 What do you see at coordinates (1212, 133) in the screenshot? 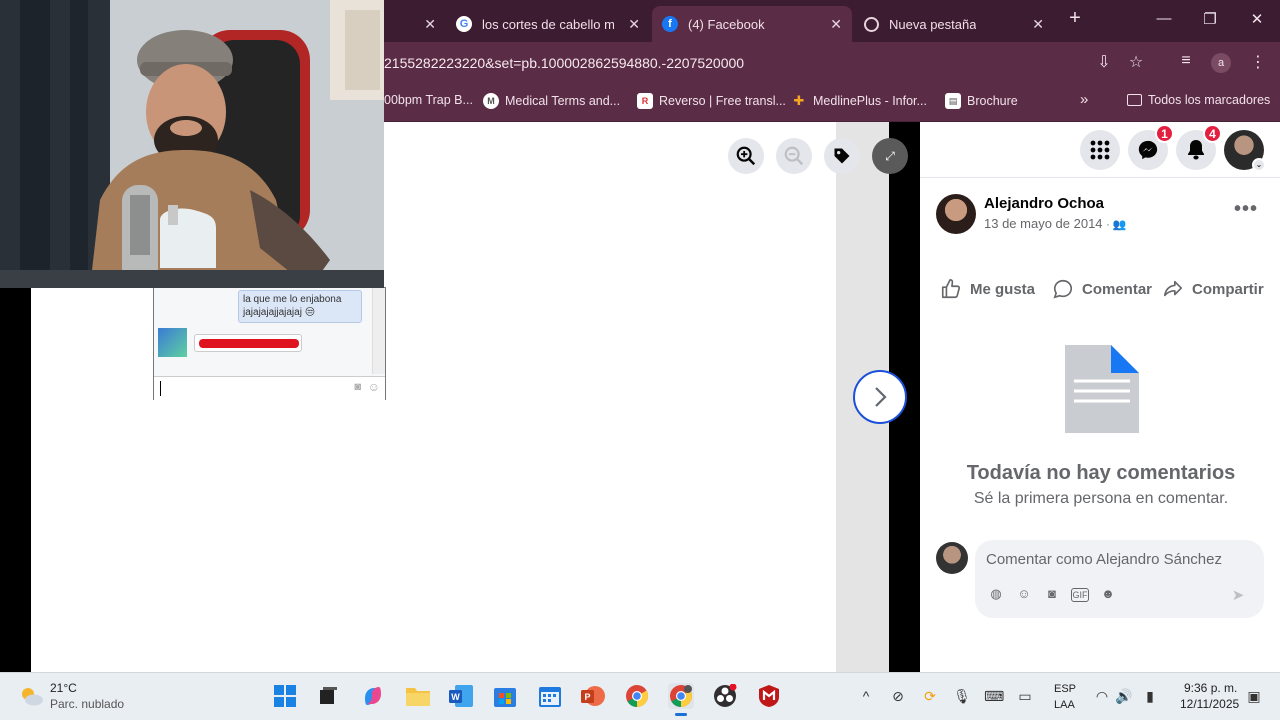
I see `notifications-badge: 4` at bounding box center [1212, 133].